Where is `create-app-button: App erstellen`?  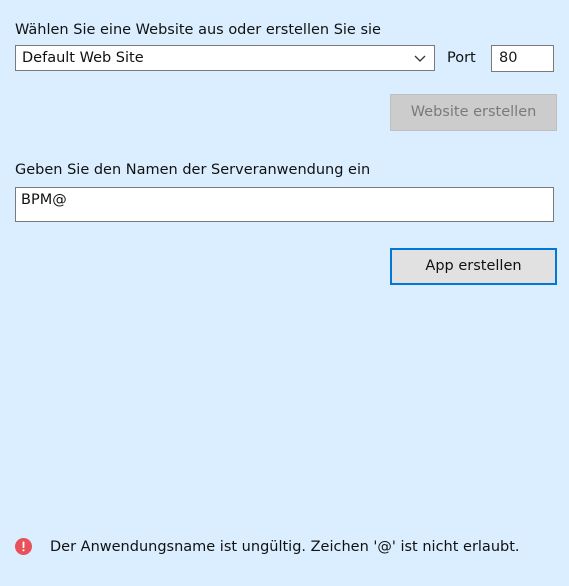 create-app-button: App erstellen is located at coordinates (473, 266).